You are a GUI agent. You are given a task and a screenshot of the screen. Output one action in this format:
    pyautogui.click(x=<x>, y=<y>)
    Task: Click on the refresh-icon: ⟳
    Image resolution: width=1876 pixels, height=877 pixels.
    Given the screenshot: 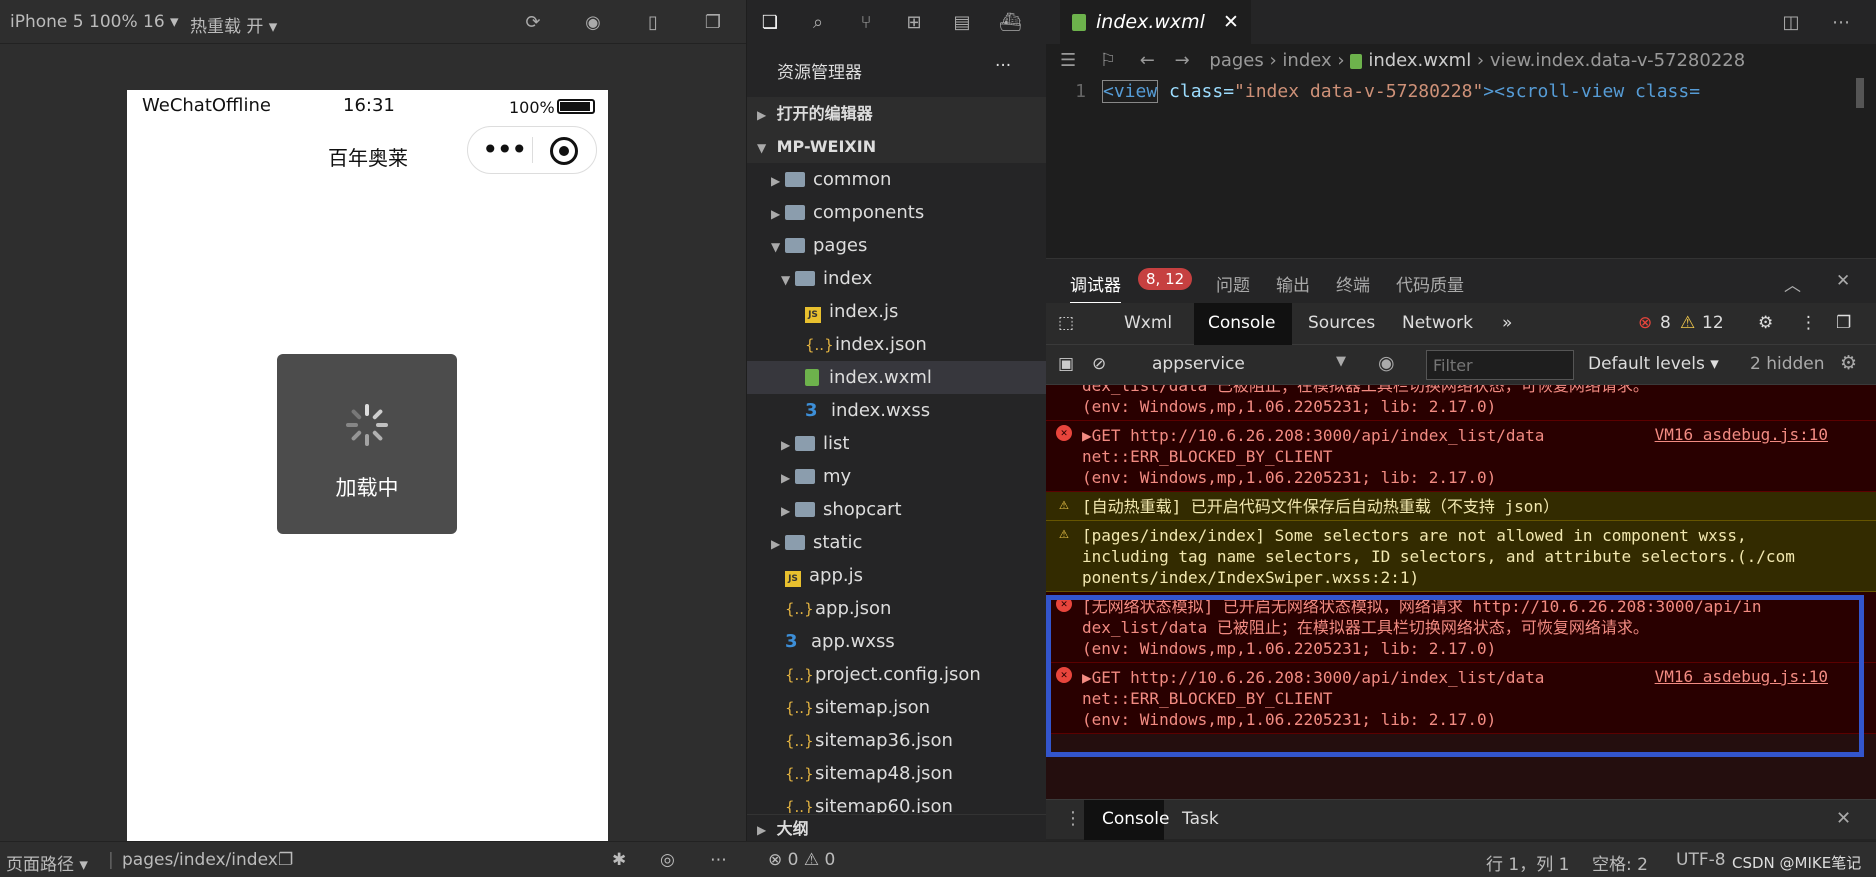 What is the action you would take?
    pyautogui.click(x=533, y=23)
    